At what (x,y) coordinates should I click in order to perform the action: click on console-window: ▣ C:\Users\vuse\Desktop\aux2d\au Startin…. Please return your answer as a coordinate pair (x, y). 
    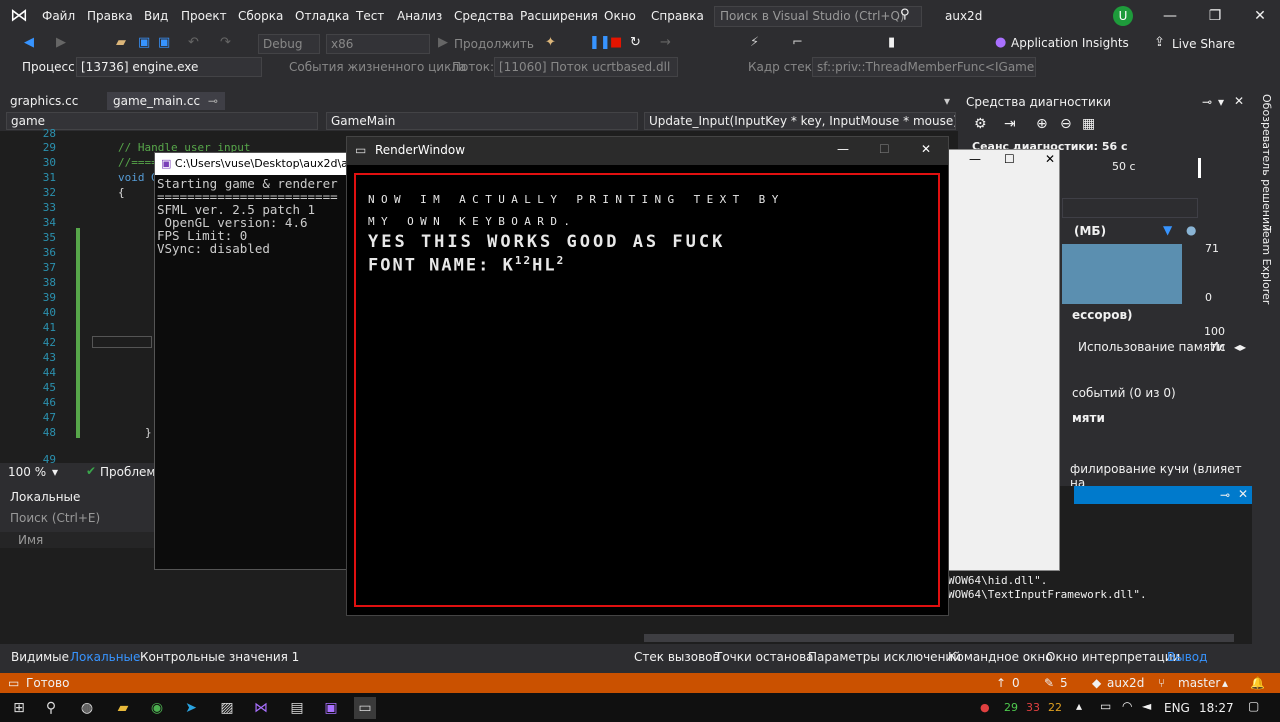
    Looking at the image, I should click on (261, 361).